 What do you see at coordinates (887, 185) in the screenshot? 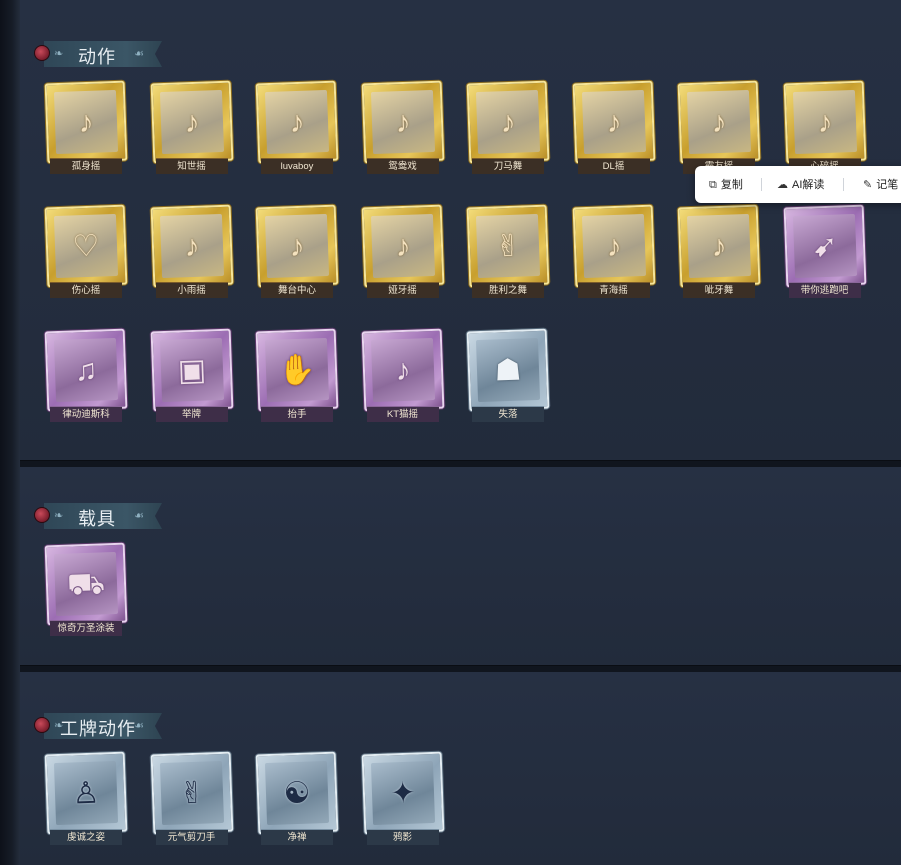
I see `note-label: 记笔` at bounding box center [887, 185].